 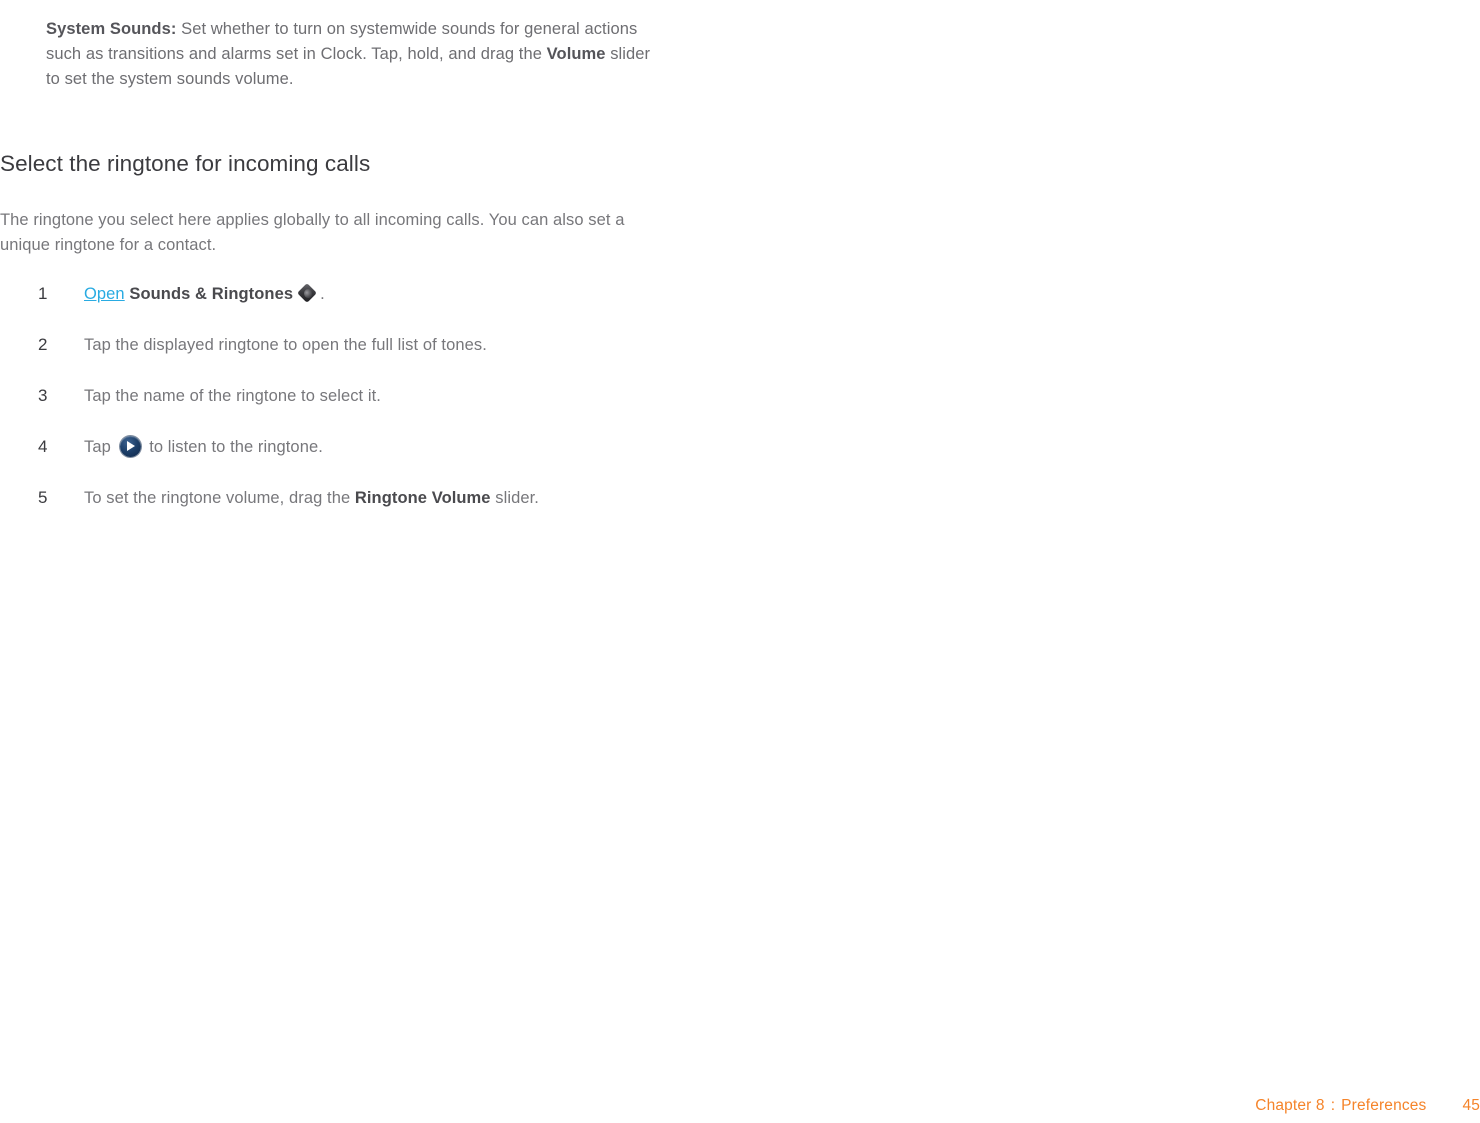 I want to click on footer-page-number: 45, so click(x=1471, y=1105).